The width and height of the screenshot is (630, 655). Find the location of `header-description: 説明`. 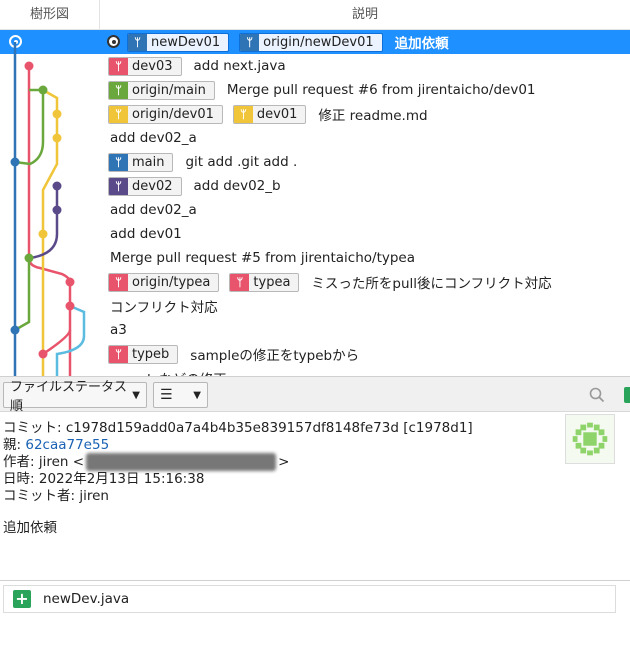

header-description: 説明 is located at coordinates (365, 15).